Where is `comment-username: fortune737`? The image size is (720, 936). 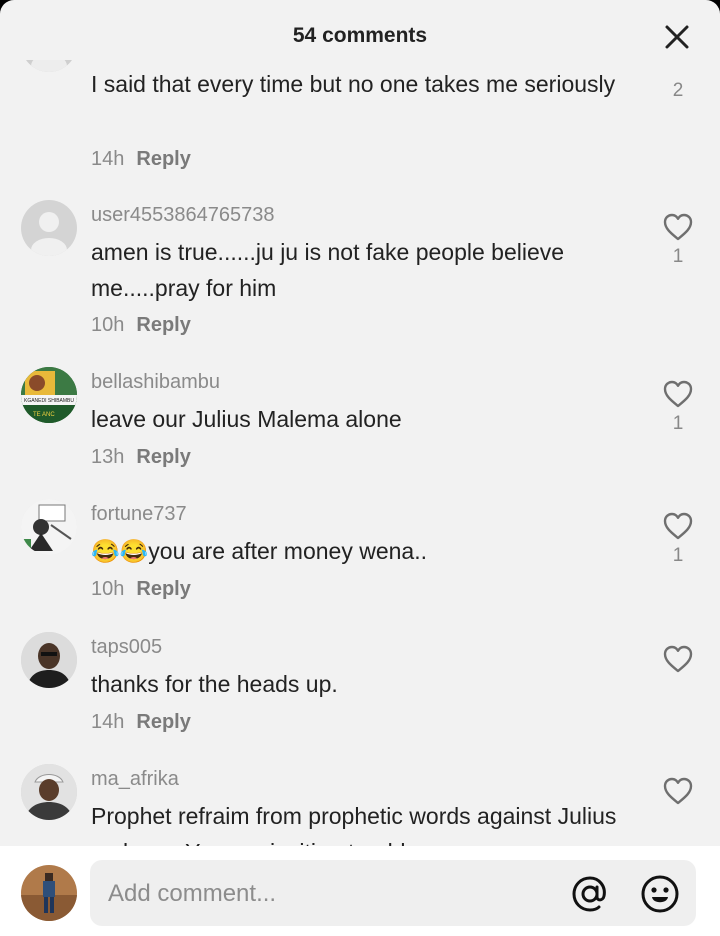
comment-username: fortune737 is located at coordinates (139, 514).